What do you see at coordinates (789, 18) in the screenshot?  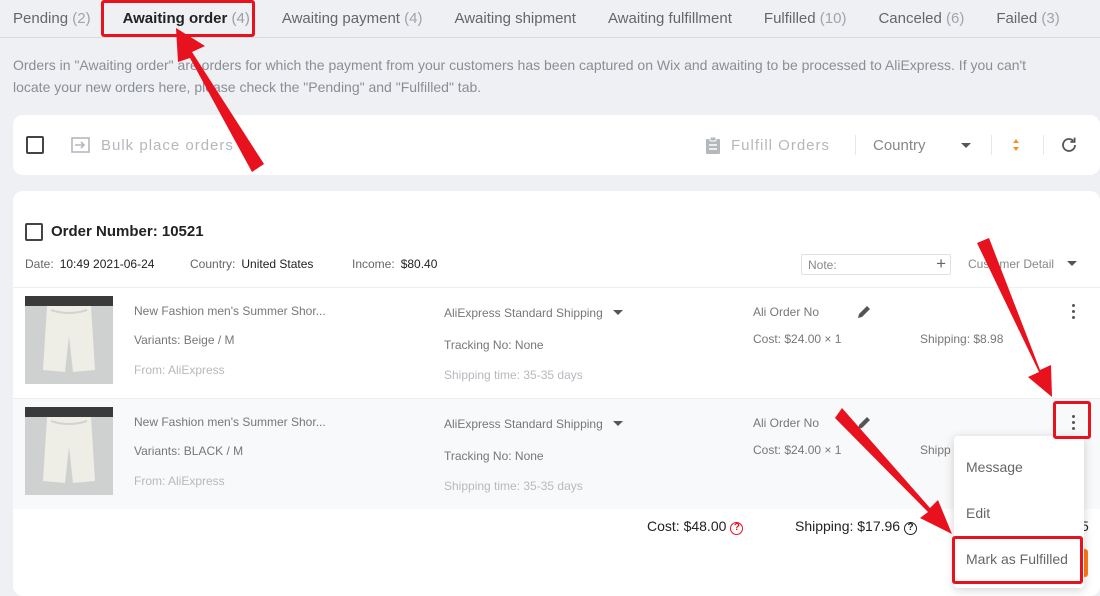 I see `tab-label: Fulfilled` at bounding box center [789, 18].